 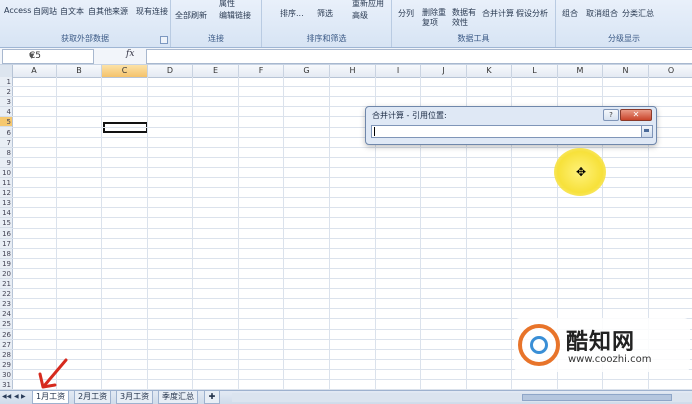 What do you see at coordinates (638, 13) in the screenshot?
I see `subtotal-button: 分类汇总` at bounding box center [638, 13].